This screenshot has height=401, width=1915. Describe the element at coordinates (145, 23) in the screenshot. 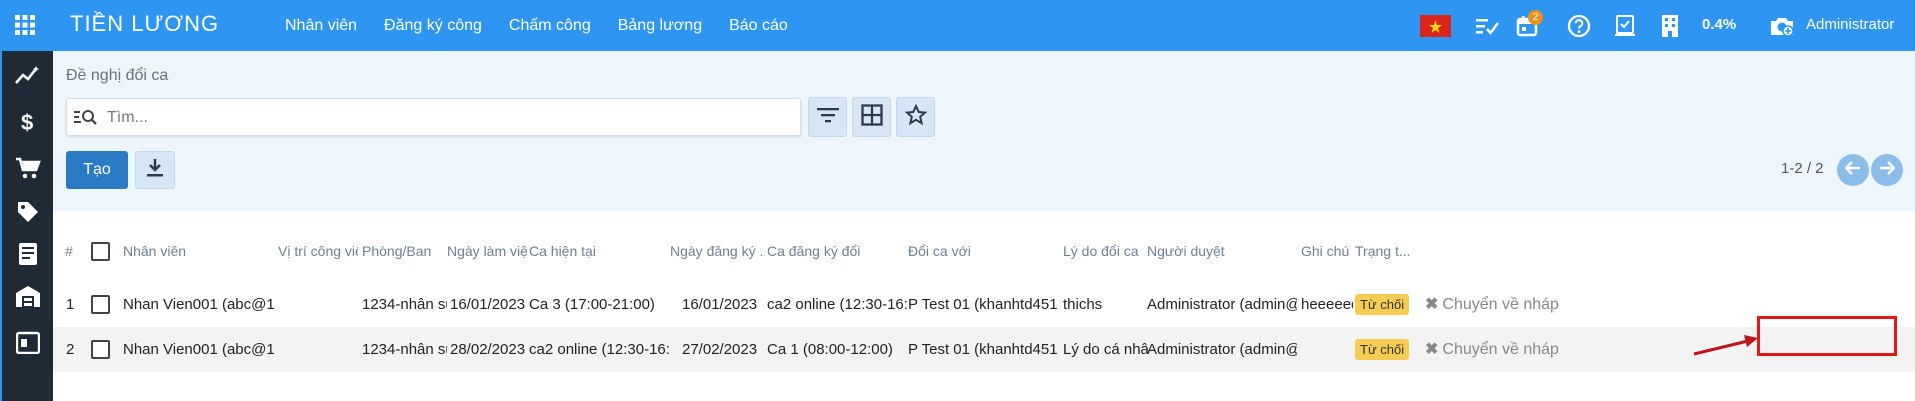

I see `app-brand: TIỀN LƯƠNG` at that location.